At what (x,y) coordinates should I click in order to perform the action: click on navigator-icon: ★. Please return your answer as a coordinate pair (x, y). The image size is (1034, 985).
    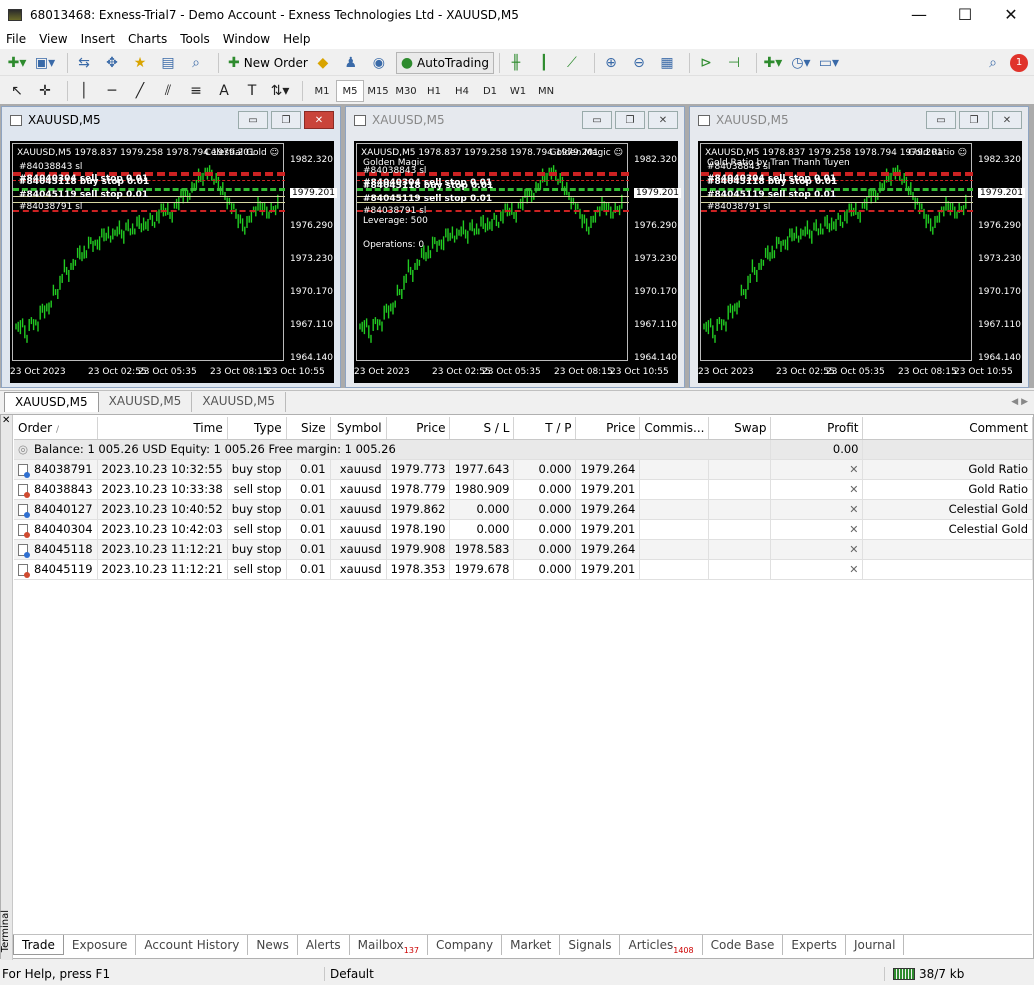
    Looking at the image, I should click on (140, 63).